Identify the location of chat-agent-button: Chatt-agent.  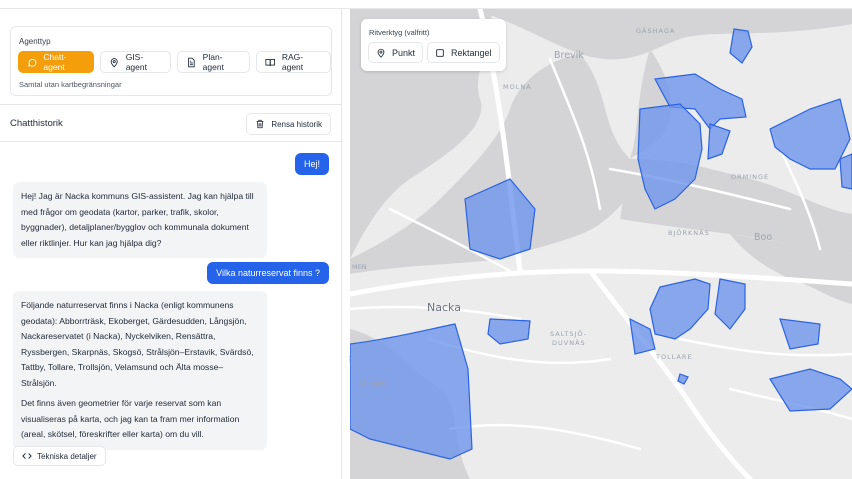
(56, 62).